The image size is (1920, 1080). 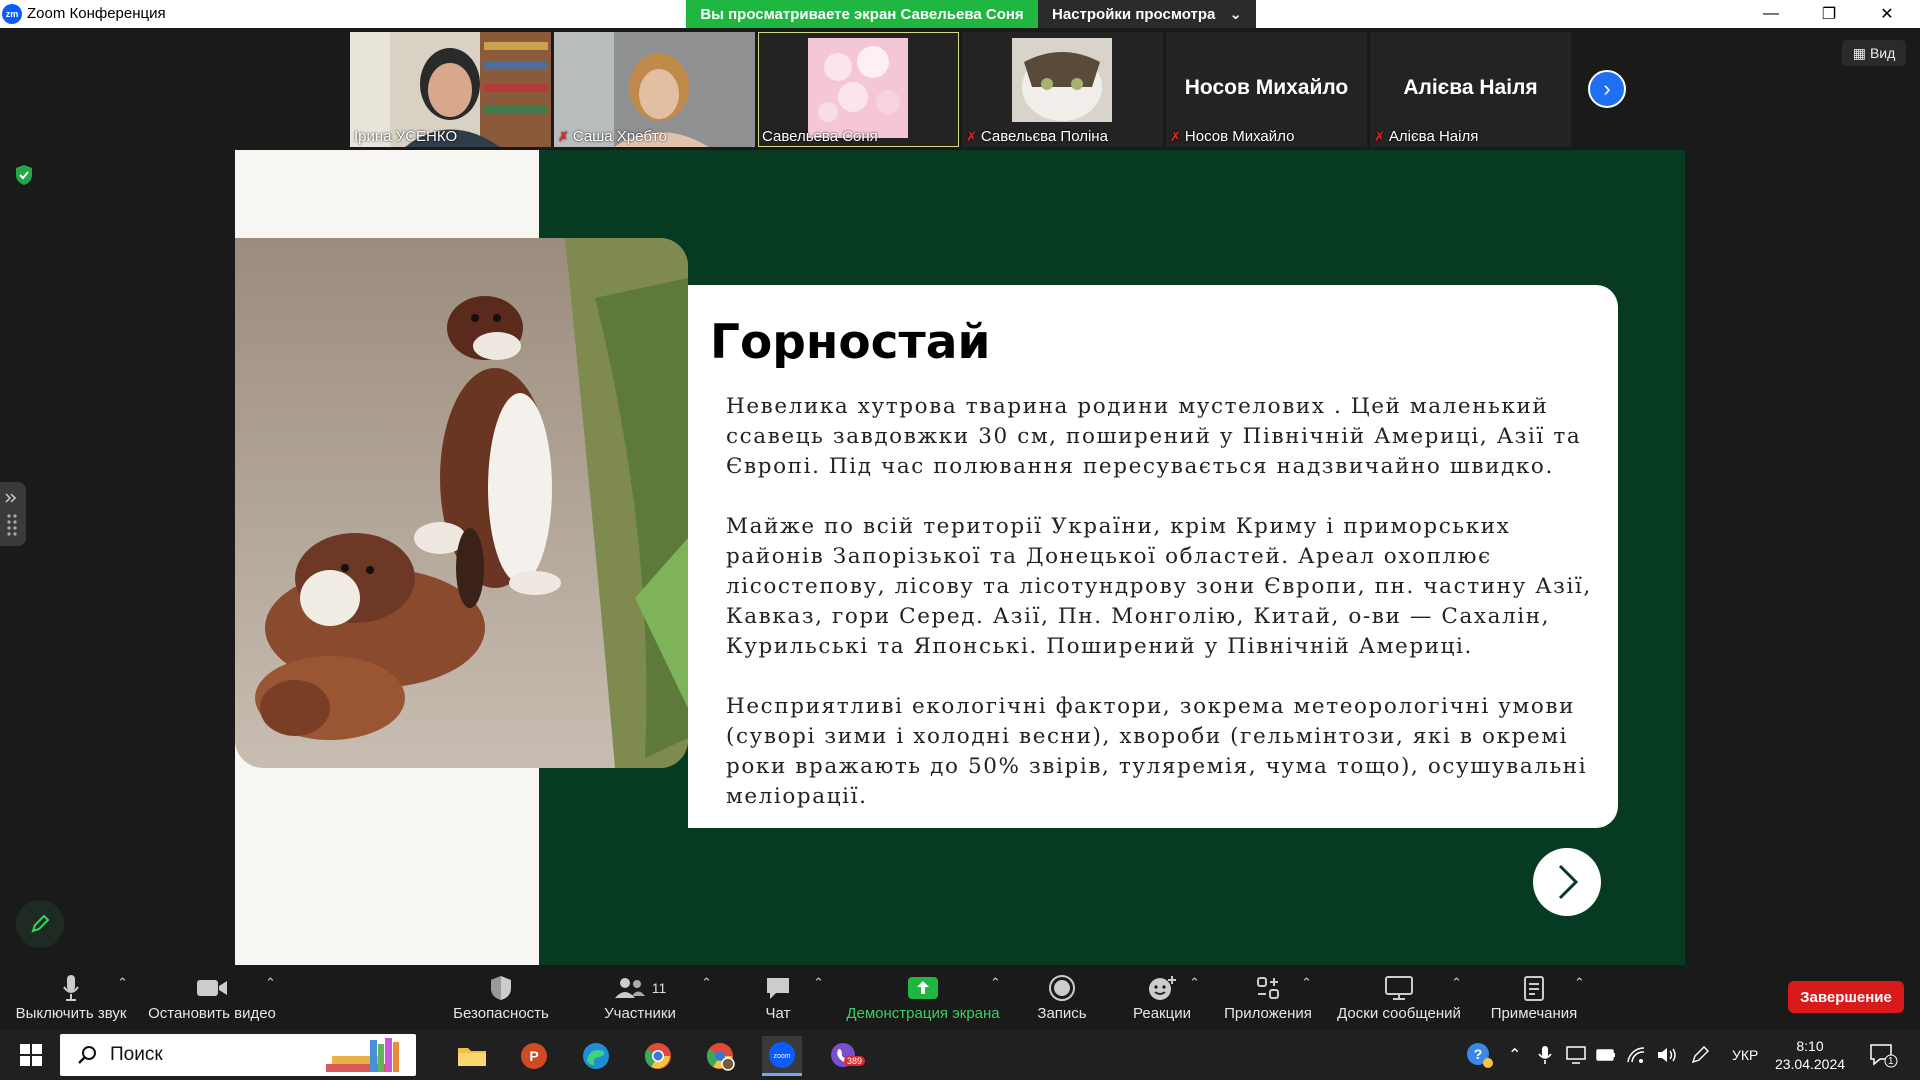 What do you see at coordinates (534, 1056) in the screenshot?
I see `taskbar-powerpoint: P` at bounding box center [534, 1056].